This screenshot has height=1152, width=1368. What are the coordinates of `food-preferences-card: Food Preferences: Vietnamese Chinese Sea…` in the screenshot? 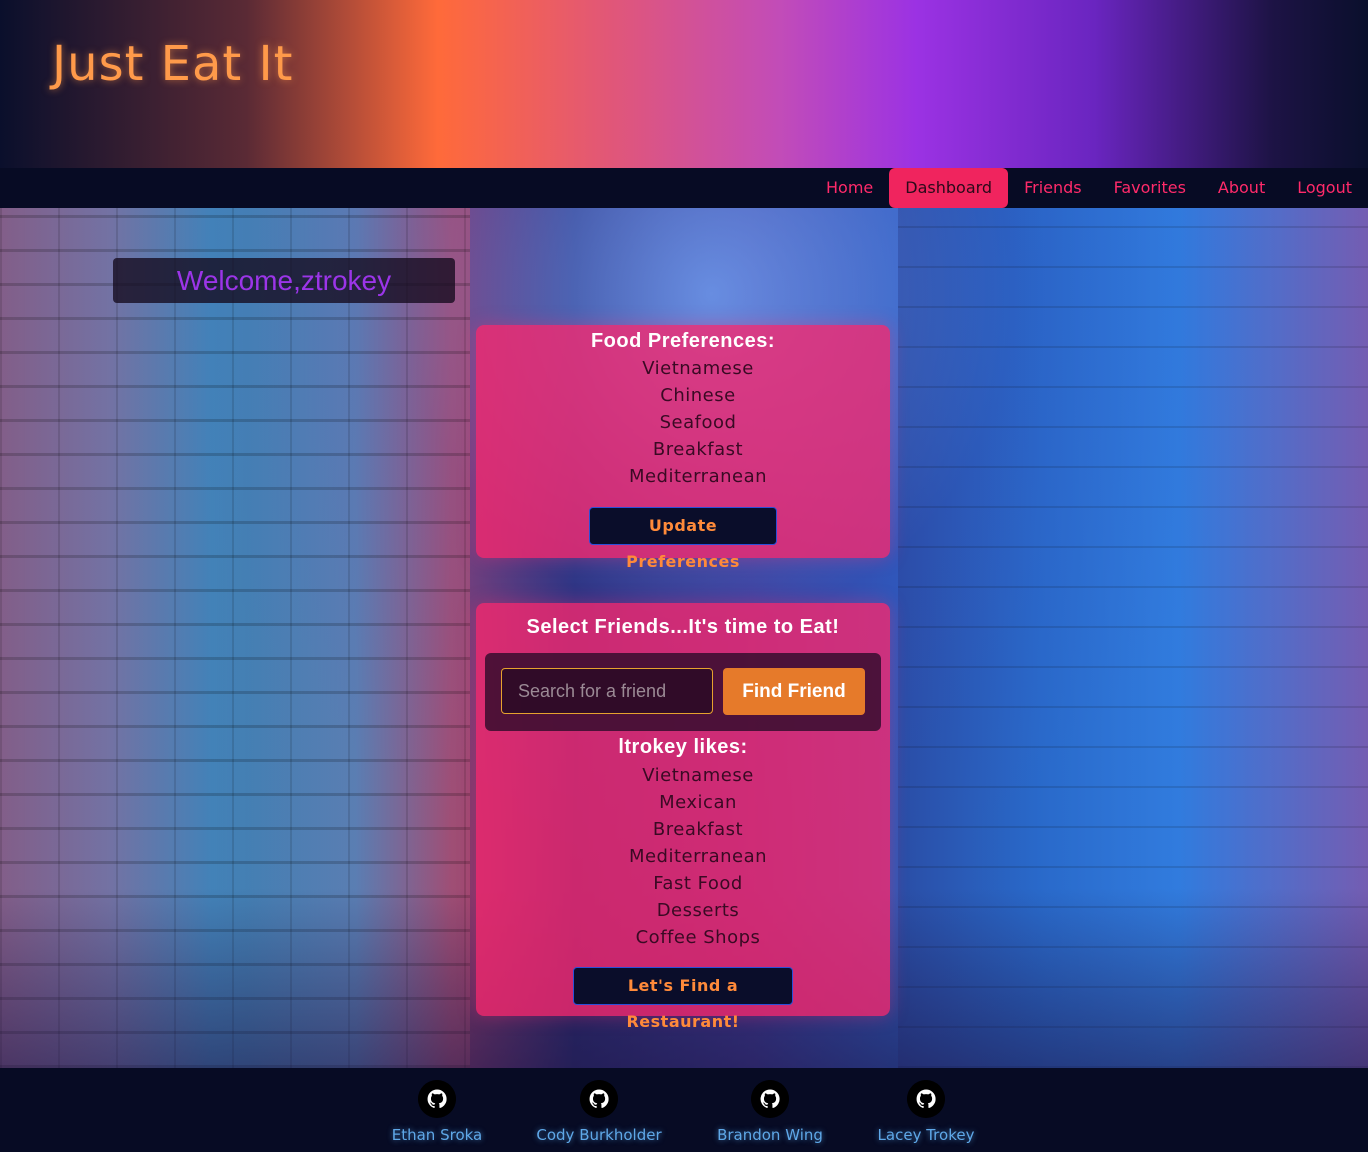 It's located at (683, 448).